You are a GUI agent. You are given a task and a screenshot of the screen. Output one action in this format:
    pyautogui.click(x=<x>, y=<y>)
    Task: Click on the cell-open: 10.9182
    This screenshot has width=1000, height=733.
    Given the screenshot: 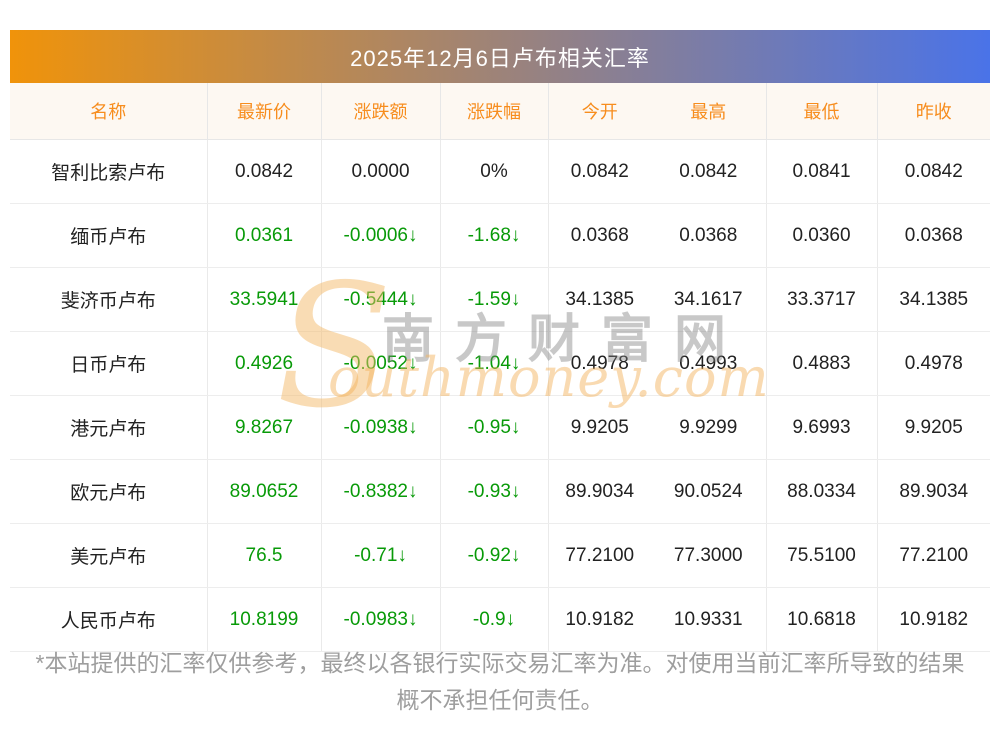 What is the action you would take?
    pyautogui.click(x=599, y=619)
    